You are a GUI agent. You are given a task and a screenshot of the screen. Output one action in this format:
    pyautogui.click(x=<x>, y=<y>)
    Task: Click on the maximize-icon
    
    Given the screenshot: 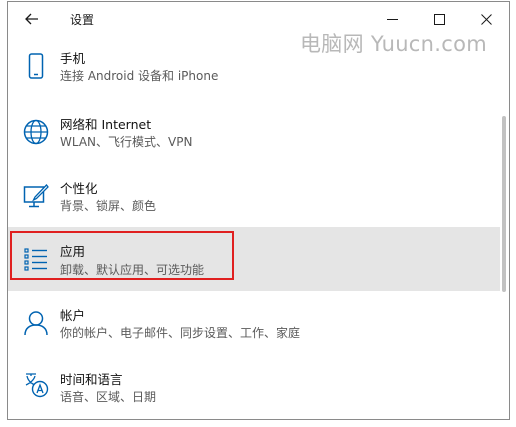 What is the action you would take?
    pyautogui.click(x=439, y=19)
    